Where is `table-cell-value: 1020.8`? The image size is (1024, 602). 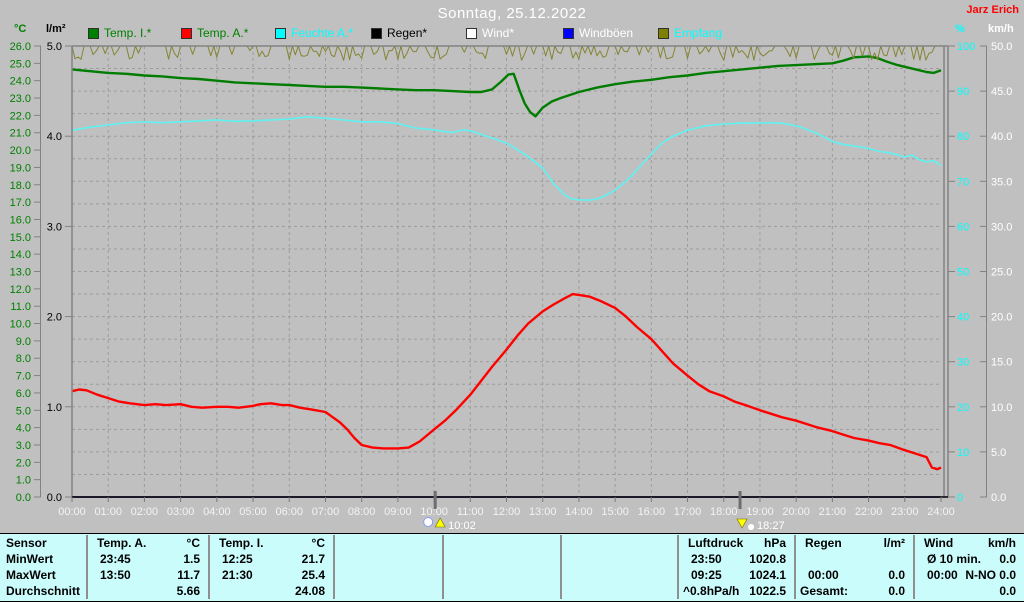 table-cell-value: 1020.8 is located at coordinates (767, 559).